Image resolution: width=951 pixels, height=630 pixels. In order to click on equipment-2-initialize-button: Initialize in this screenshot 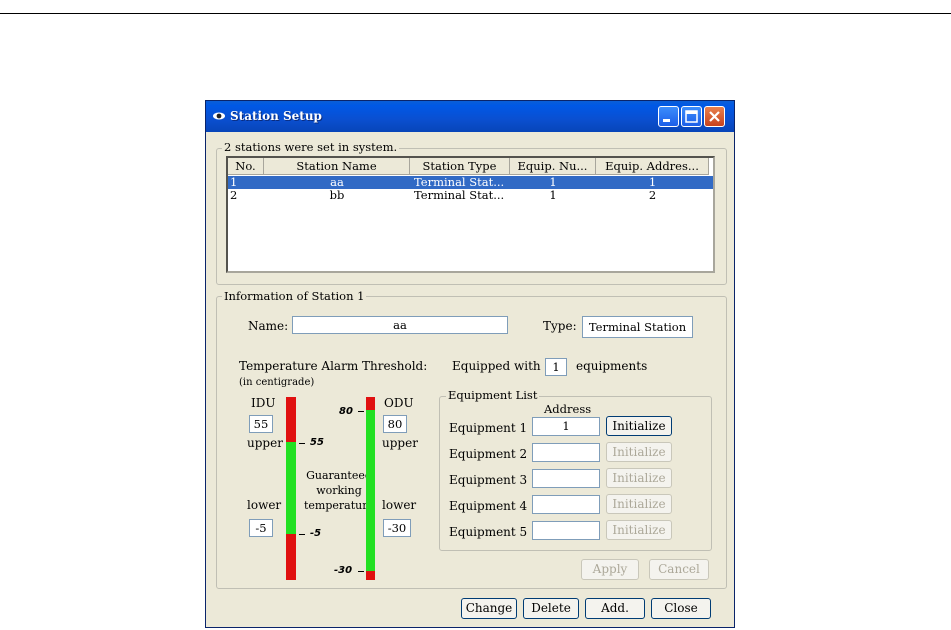, I will do `click(639, 452)`.